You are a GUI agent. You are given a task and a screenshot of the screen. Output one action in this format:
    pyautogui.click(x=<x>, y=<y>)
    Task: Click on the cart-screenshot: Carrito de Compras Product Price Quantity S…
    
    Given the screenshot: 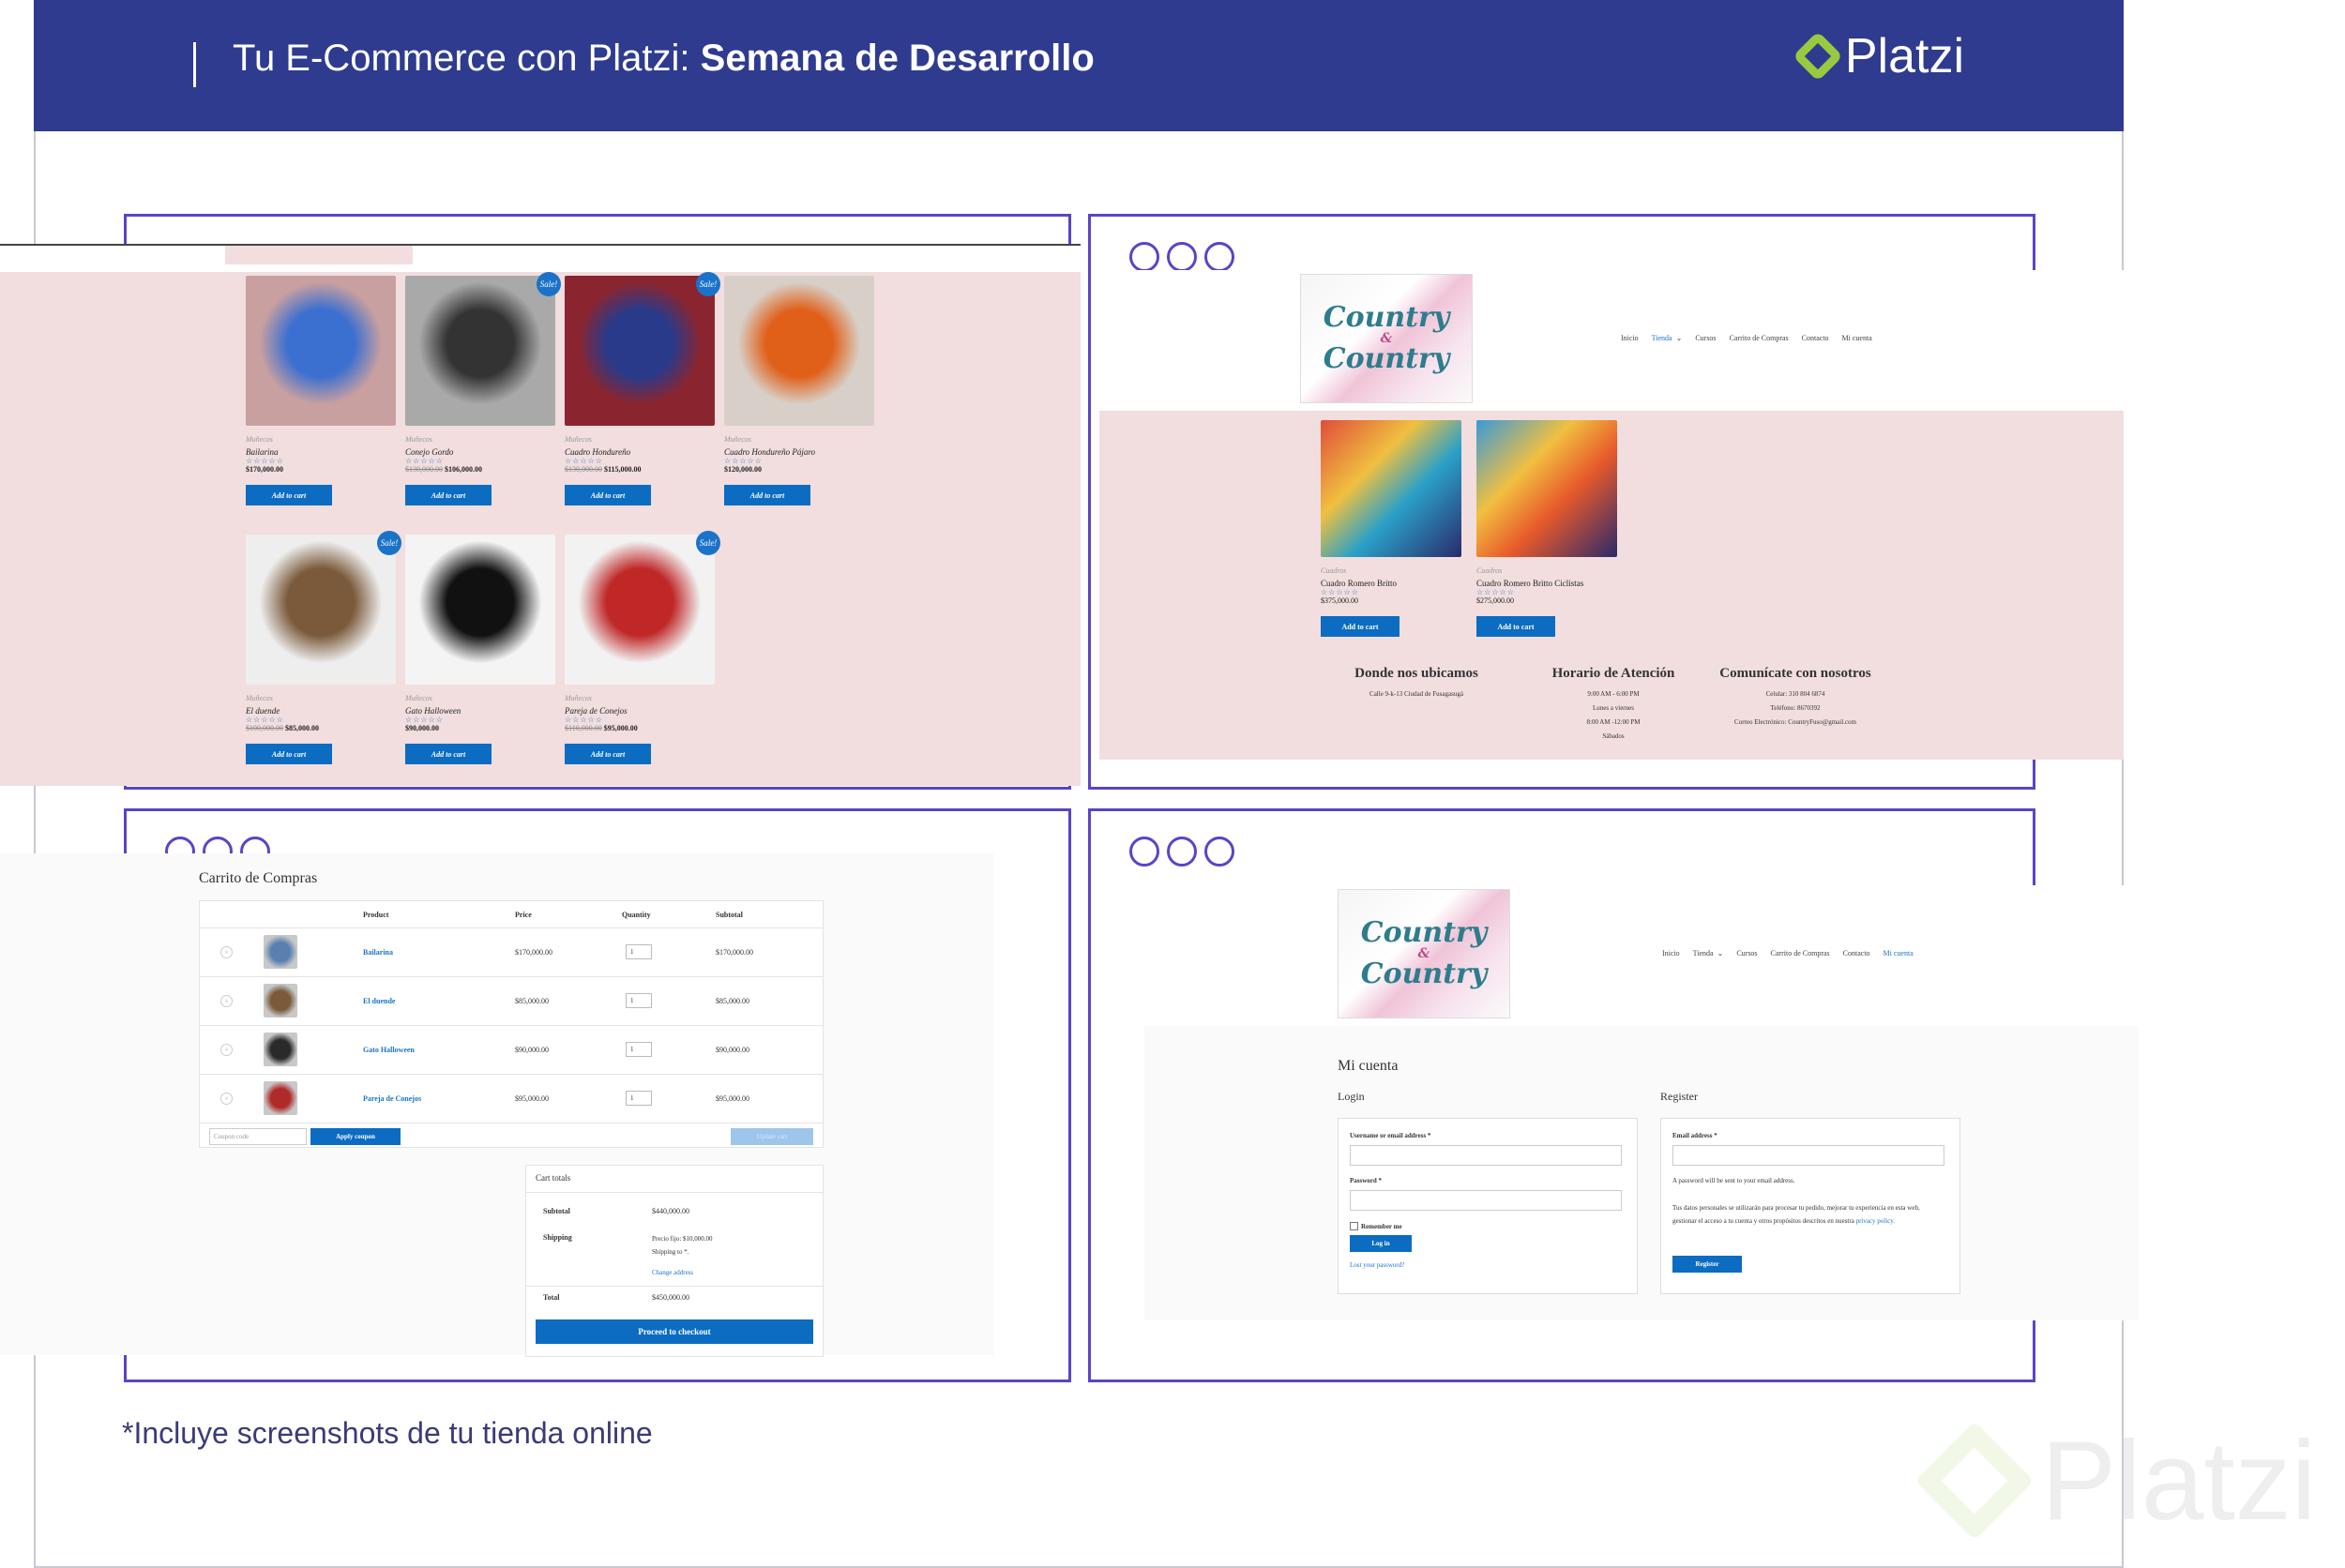 What is the action you would take?
    pyautogui.click(x=497, y=1105)
    